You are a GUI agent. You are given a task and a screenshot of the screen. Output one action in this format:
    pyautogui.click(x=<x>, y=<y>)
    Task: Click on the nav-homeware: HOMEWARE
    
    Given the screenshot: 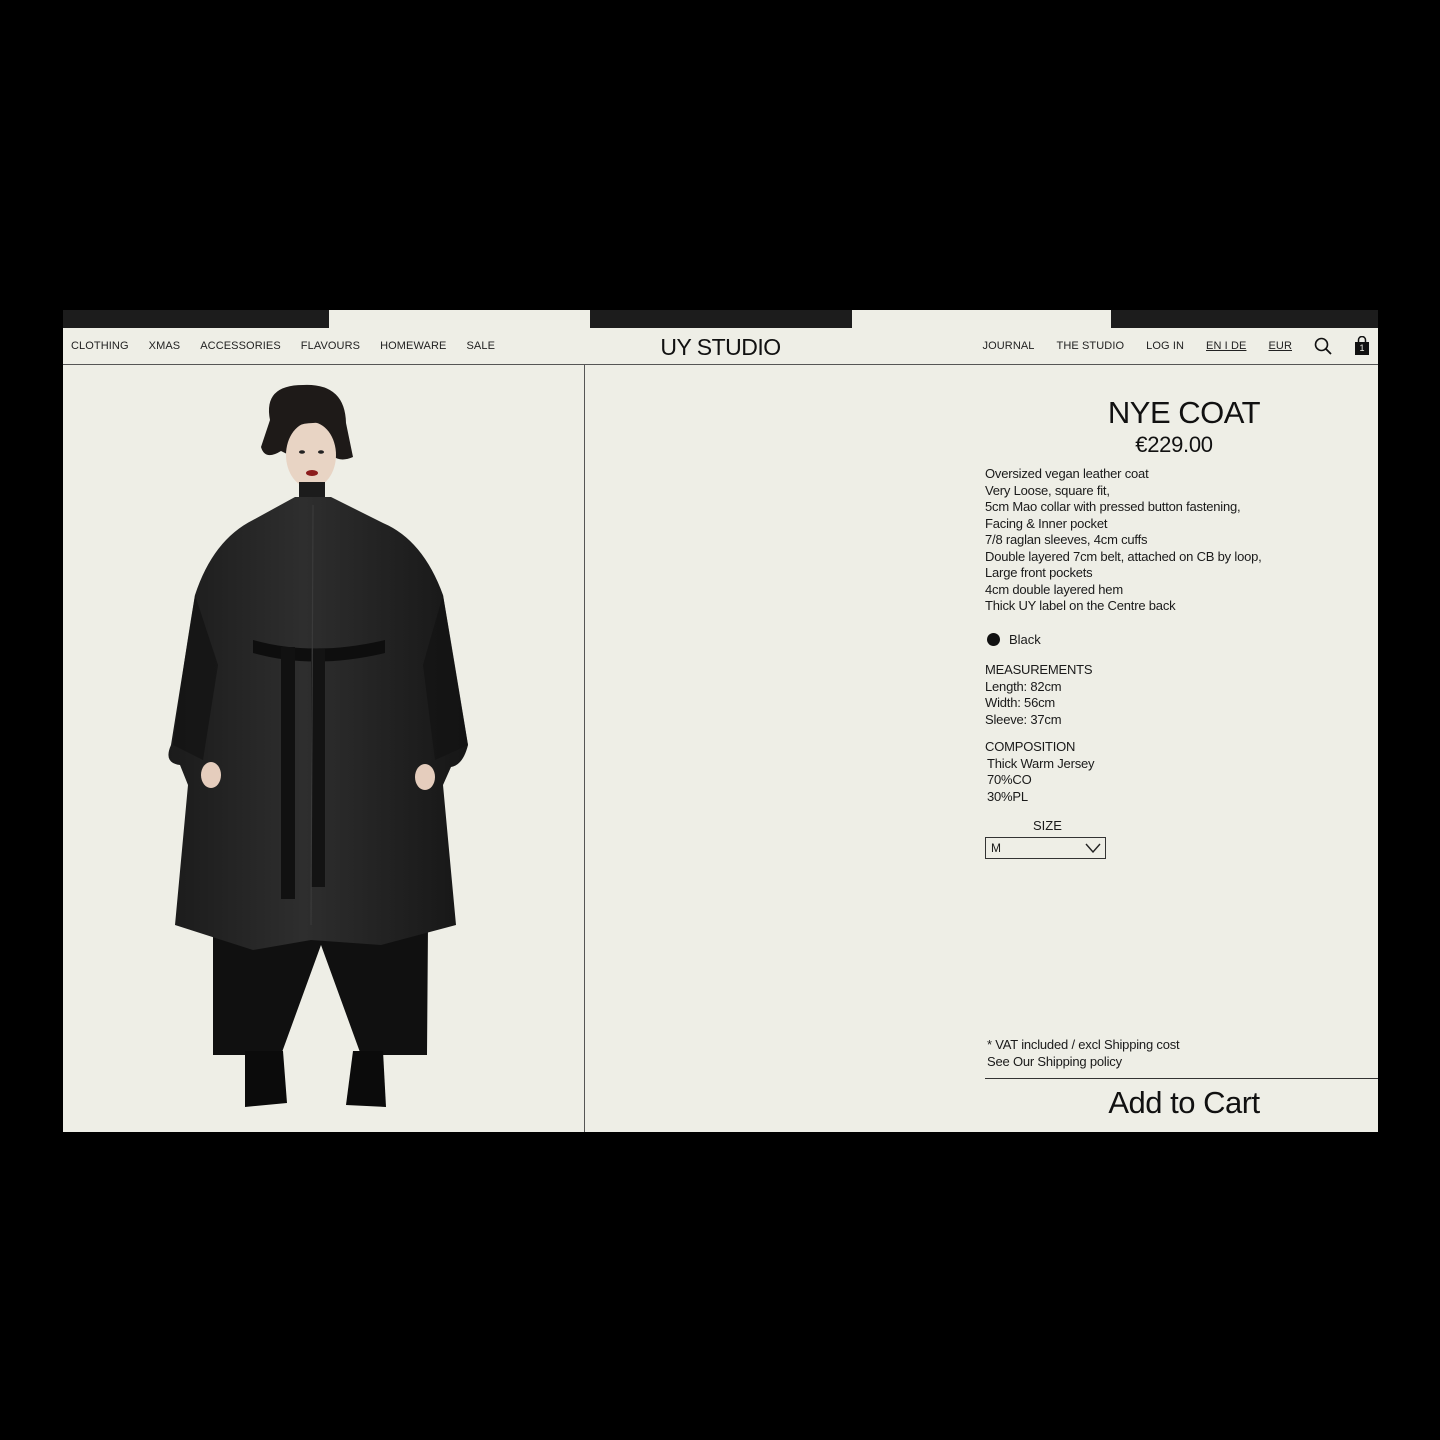 What is the action you would take?
    pyautogui.click(x=413, y=346)
    